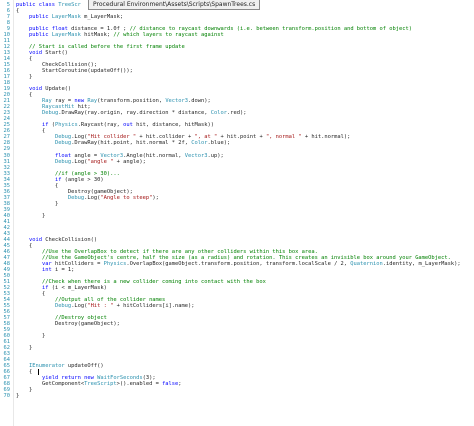  Describe the element at coordinates (237, 396) in the screenshot. I see `code-line: 70}` at that location.